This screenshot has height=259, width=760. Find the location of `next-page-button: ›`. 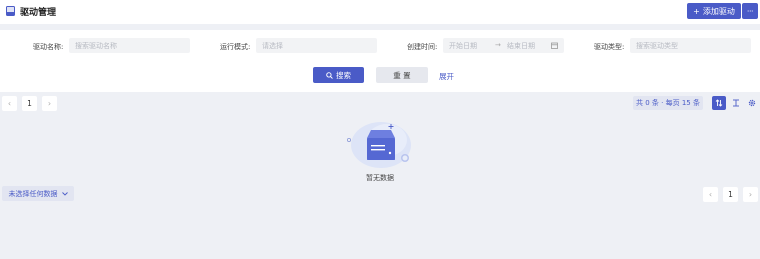

next-page-button: › is located at coordinates (49, 103).